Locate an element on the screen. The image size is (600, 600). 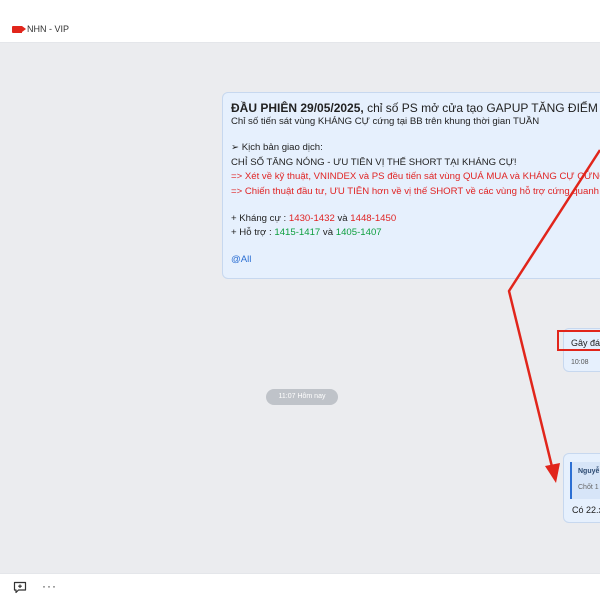
resistance-and: và is located at coordinates (342, 218).